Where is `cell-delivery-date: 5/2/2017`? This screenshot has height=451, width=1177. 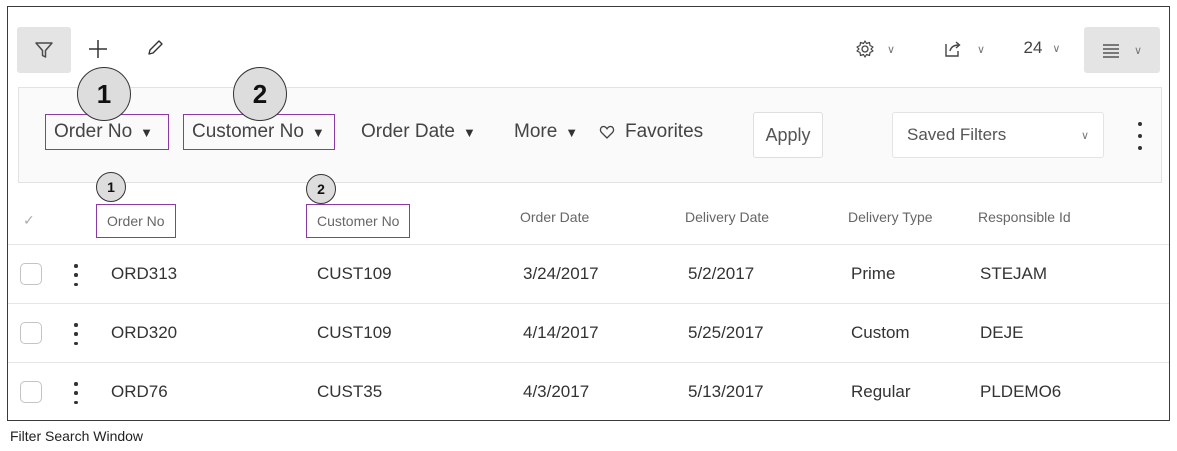
cell-delivery-date: 5/2/2017 is located at coordinates (721, 273).